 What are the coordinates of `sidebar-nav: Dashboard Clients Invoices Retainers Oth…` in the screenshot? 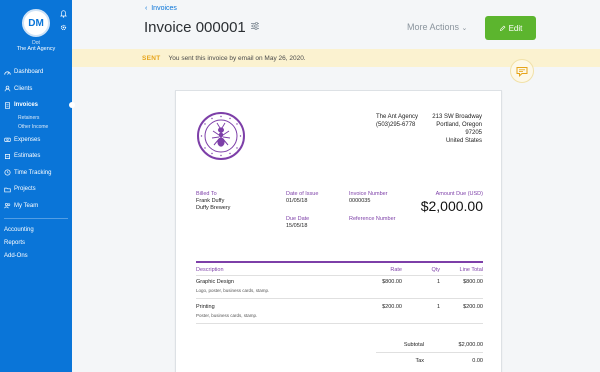 It's located at (37, 163).